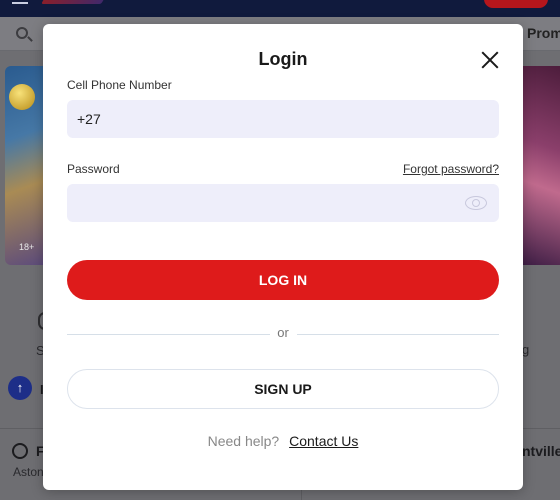 This screenshot has height=500, width=560. I want to click on contact-us-link: Contact Us, so click(323, 441).